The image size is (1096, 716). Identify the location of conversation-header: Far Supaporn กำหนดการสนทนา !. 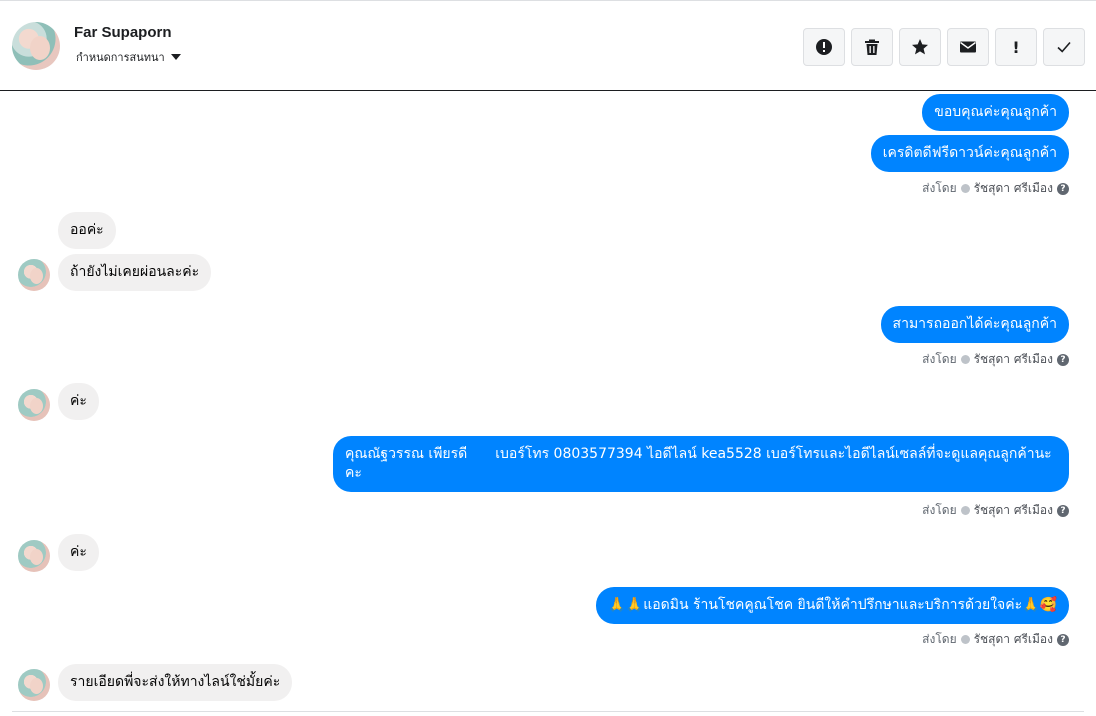
(548, 45).